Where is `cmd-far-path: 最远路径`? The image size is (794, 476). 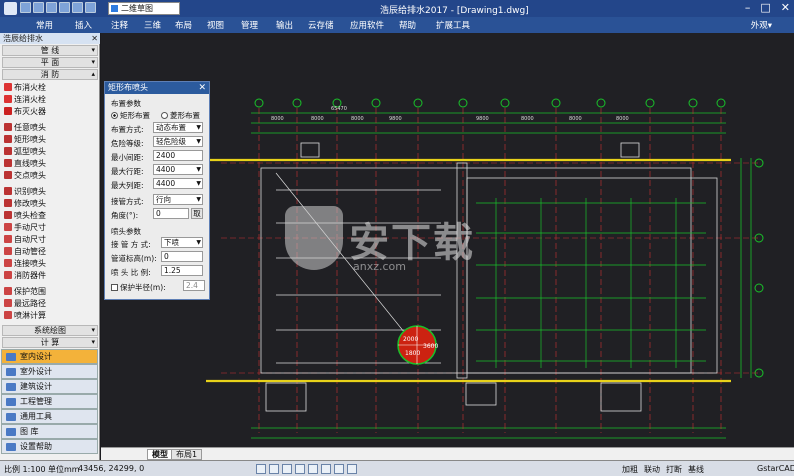
cmd-far-path: 最远路径 is located at coordinates (25, 304).